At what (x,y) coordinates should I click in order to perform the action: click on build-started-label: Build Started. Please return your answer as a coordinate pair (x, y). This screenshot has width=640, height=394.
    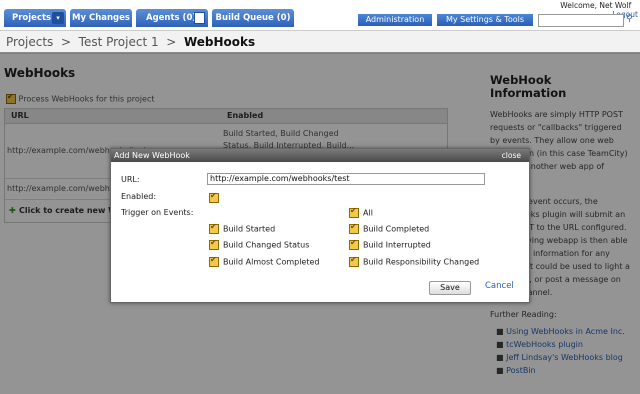
    Looking at the image, I should click on (249, 229).